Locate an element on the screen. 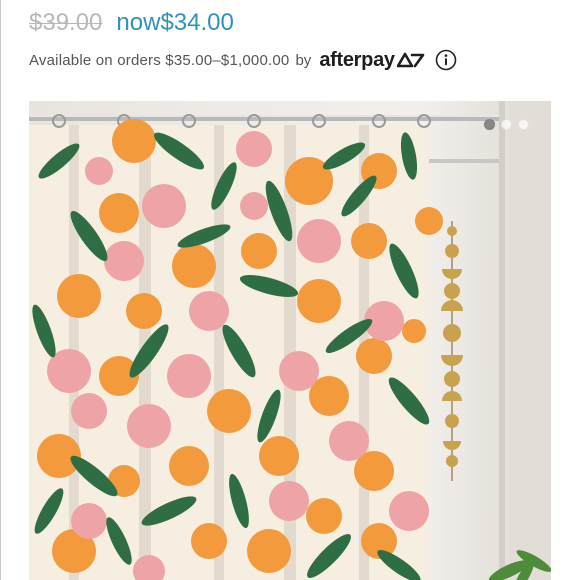 The width and height of the screenshot is (580, 580). by-text: by is located at coordinates (303, 60).